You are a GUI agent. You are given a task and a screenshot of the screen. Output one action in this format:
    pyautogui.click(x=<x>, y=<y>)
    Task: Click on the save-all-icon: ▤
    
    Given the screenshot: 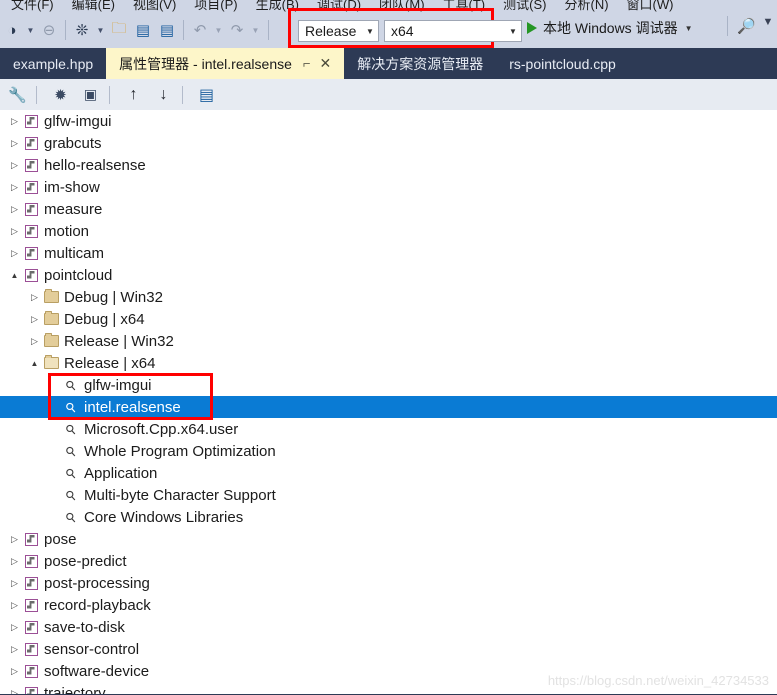 What is the action you would take?
    pyautogui.click(x=167, y=30)
    